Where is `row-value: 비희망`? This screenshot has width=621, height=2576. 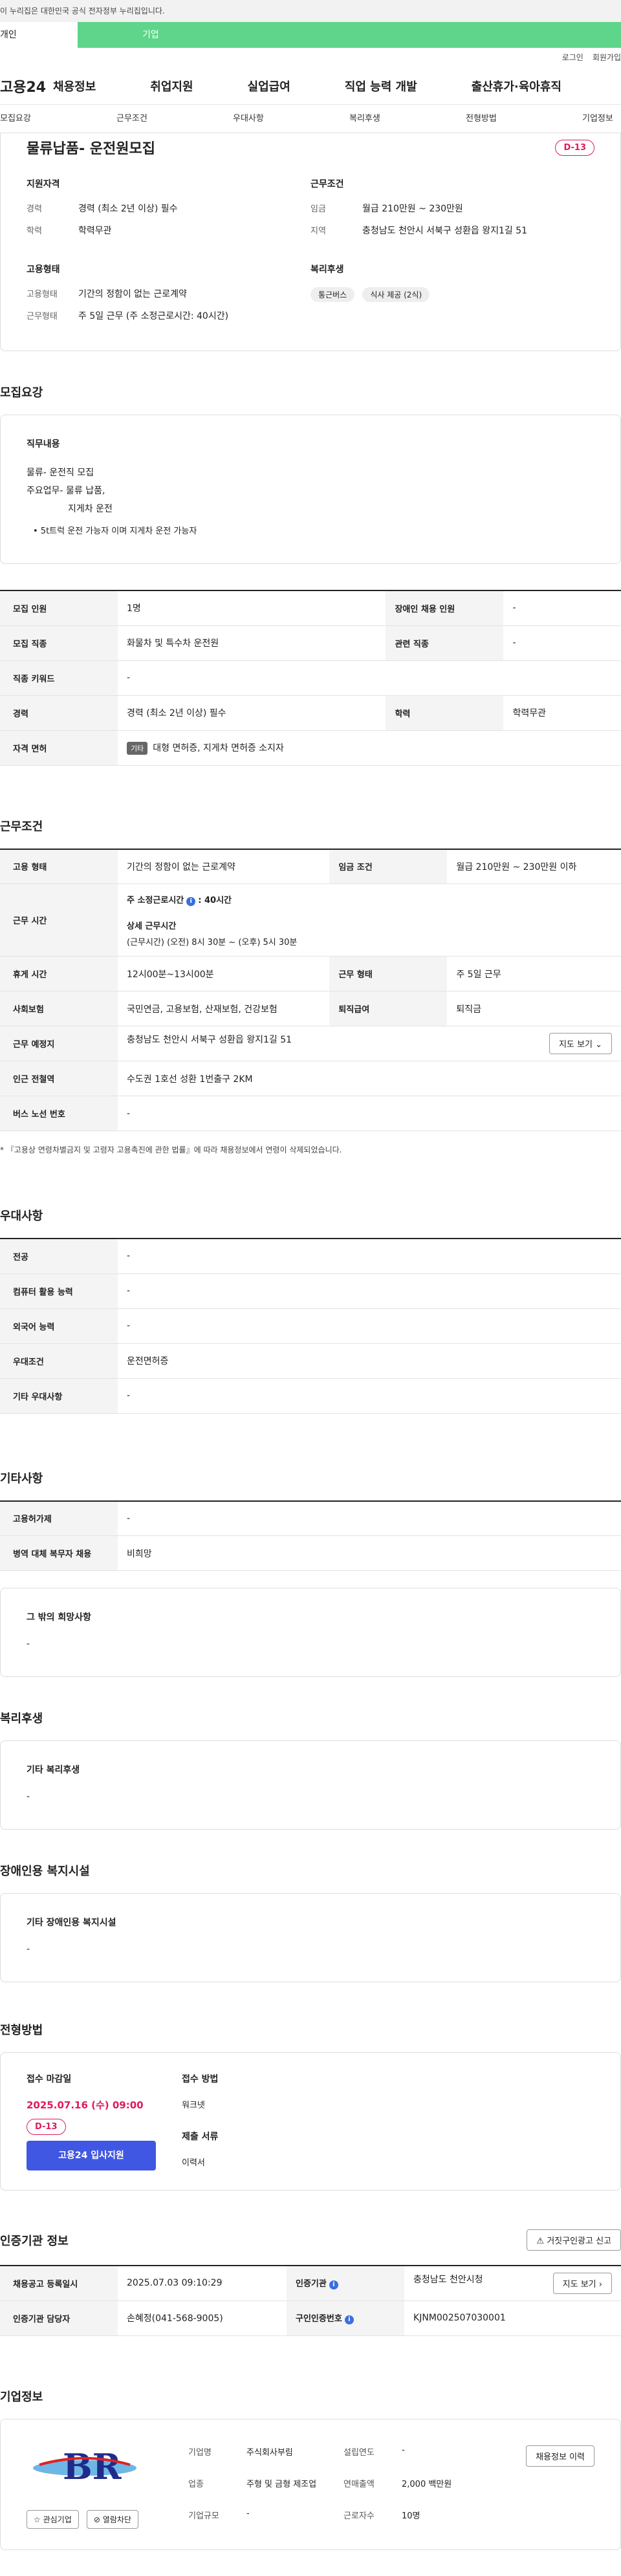 row-value: 비희망 is located at coordinates (369, 1553).